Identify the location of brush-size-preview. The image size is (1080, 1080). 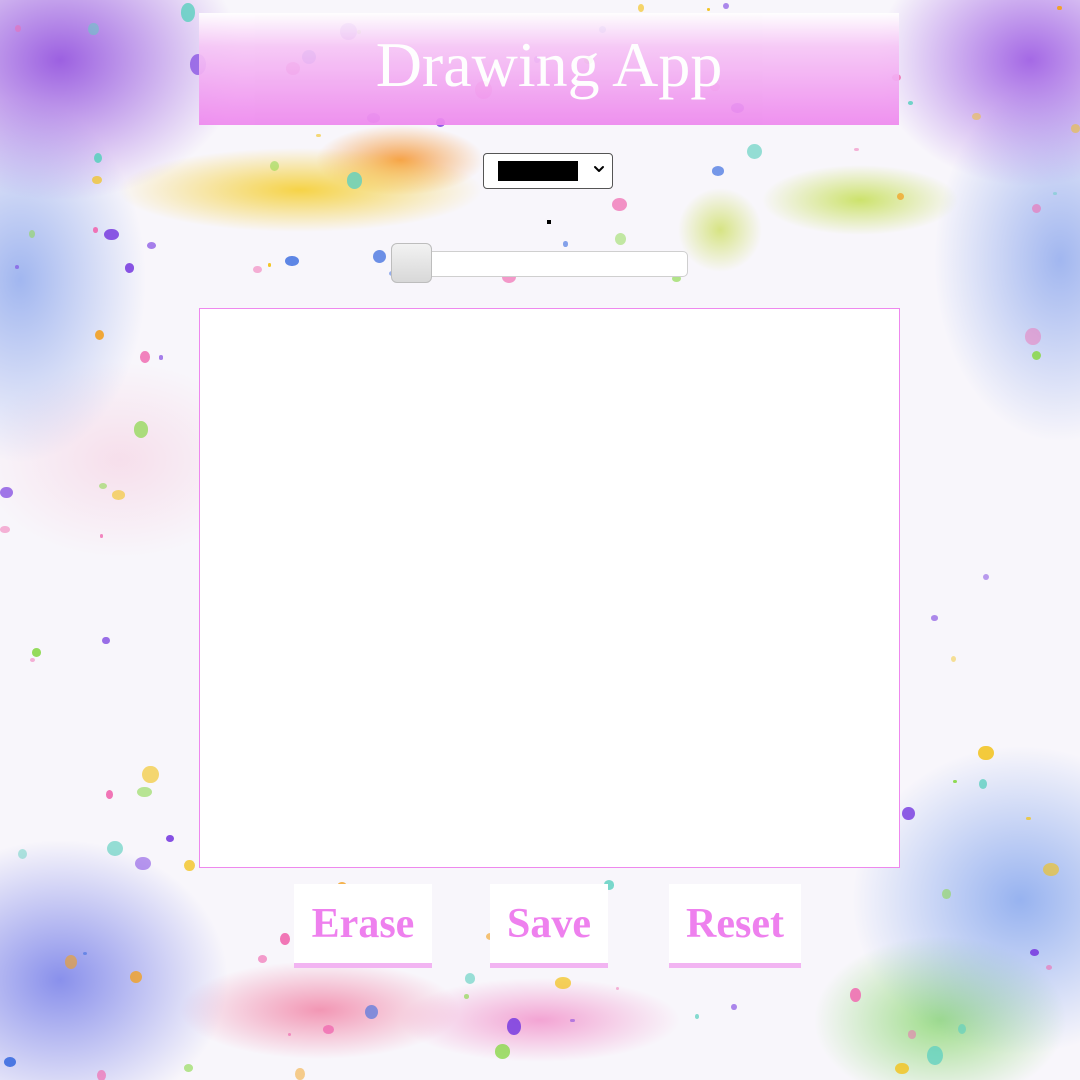
(549, 222).